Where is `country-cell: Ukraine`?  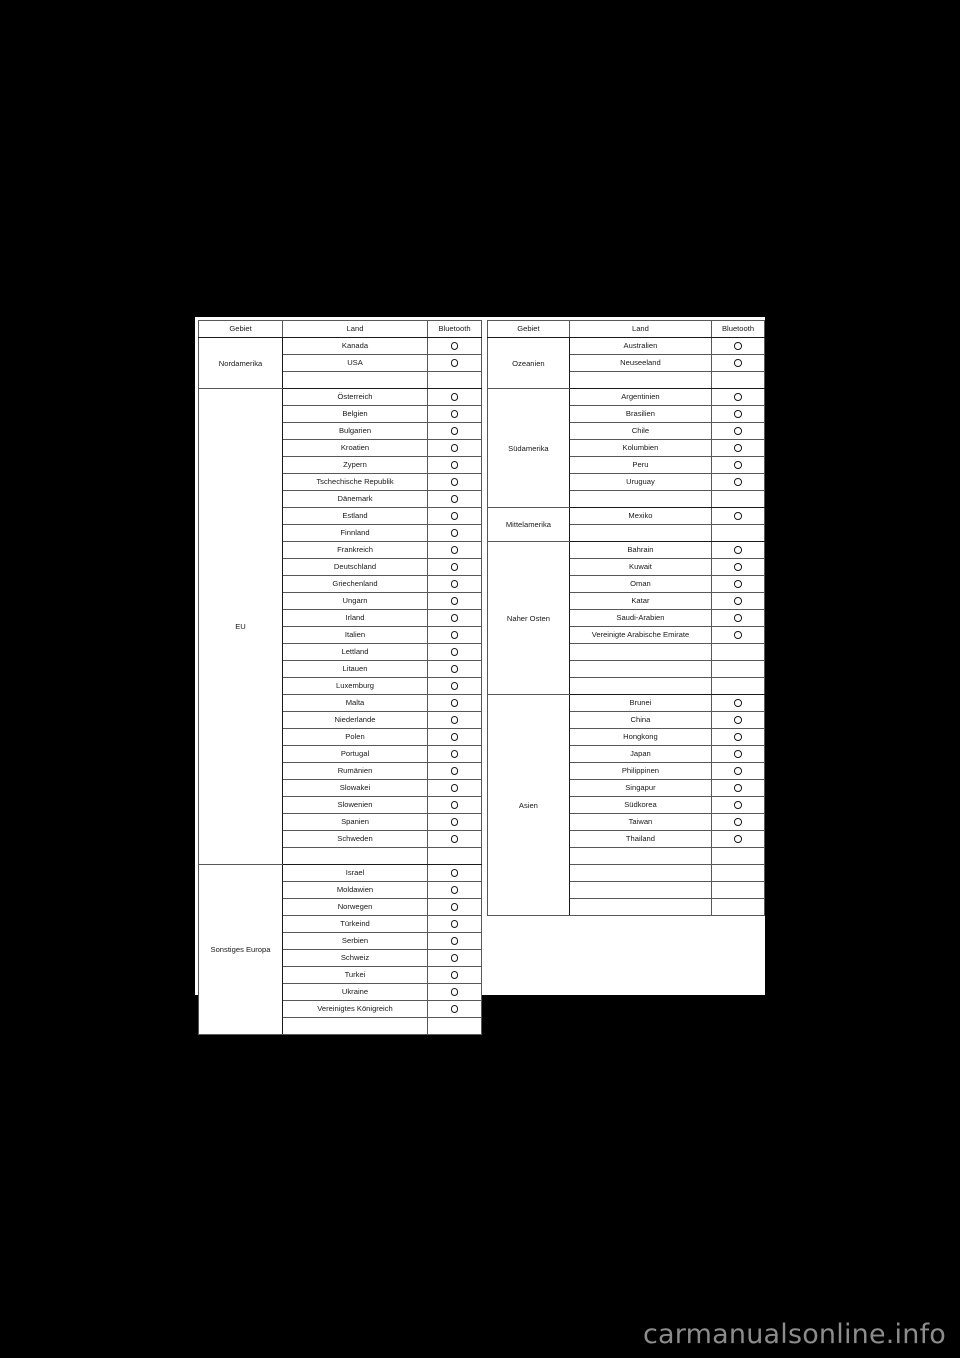
country-cell: Ukraine is located at coordinates (355, 992).